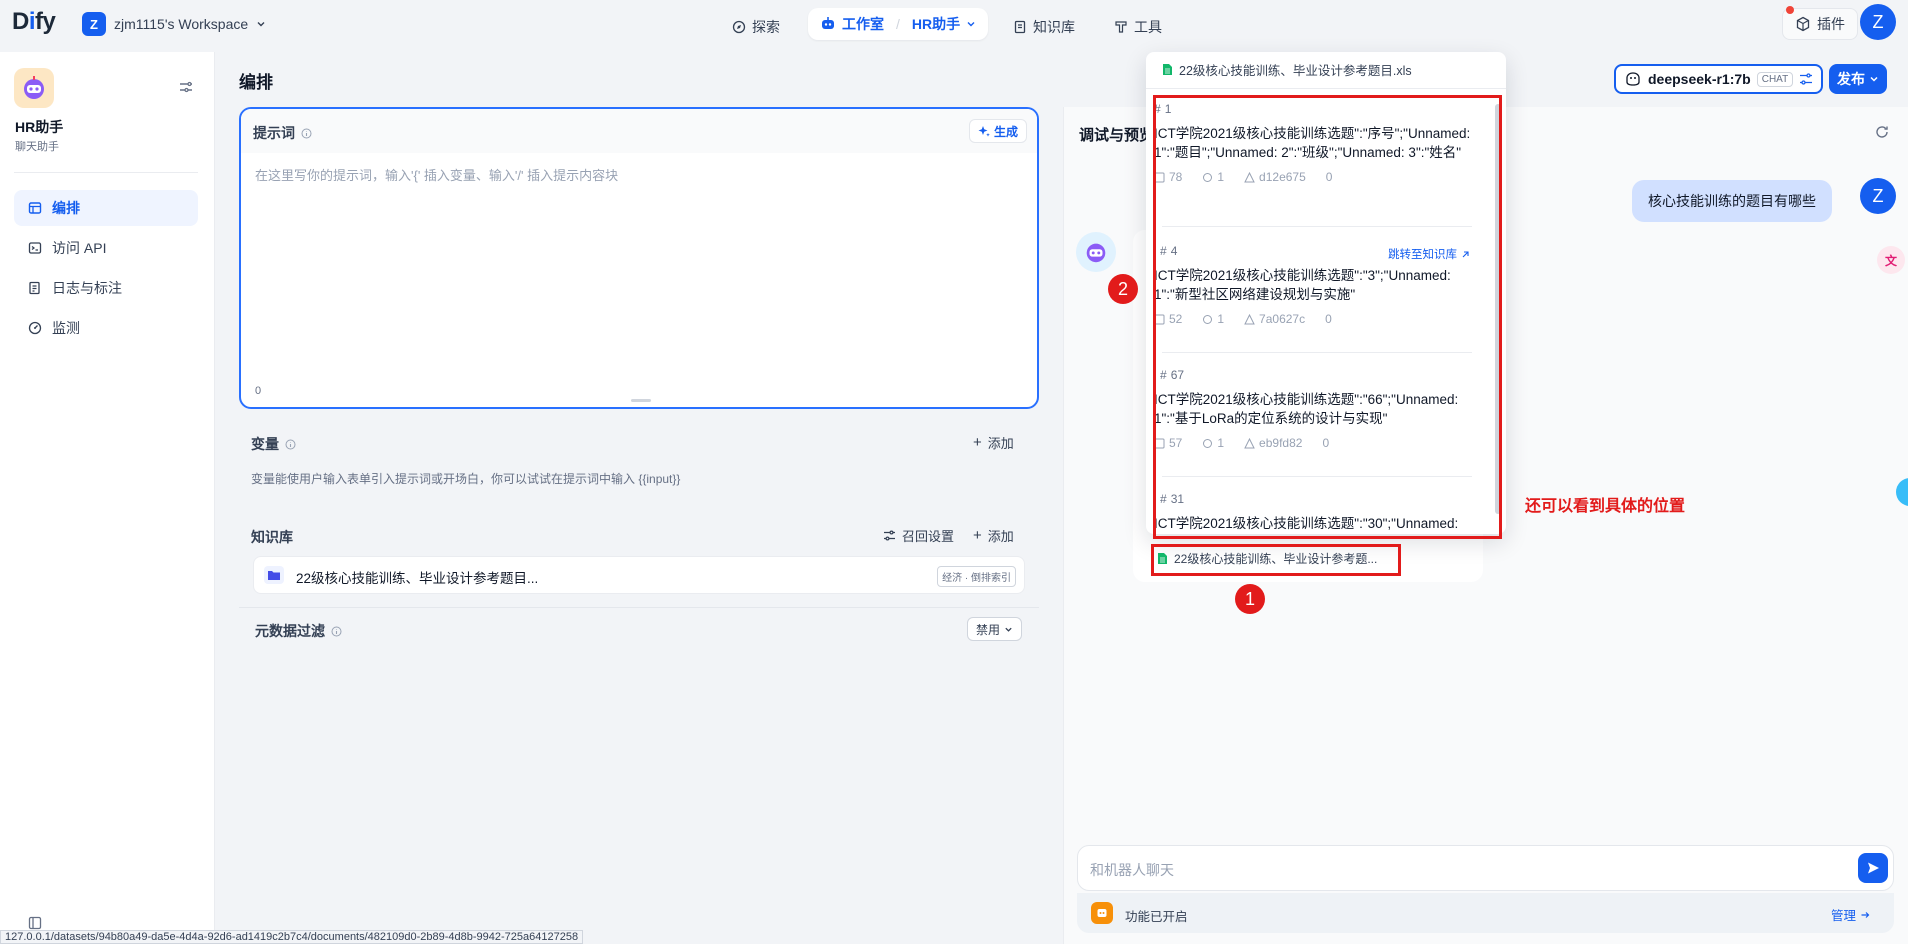 The width and height of the screenshot is (1908, 944). I want to click on translate-float-icon: 文, so click(1891, 260).